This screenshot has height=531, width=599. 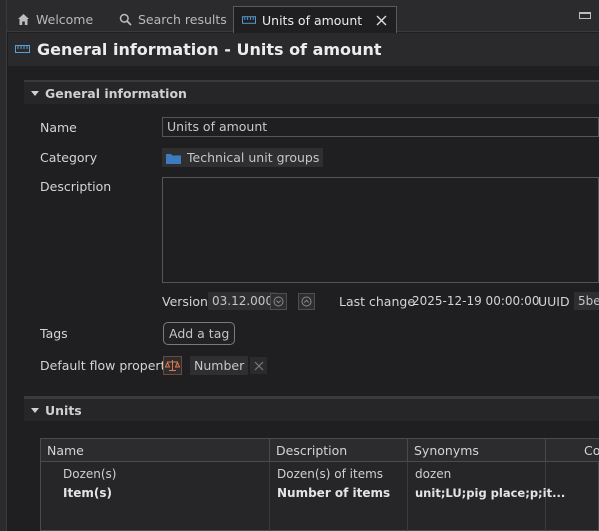 What do you see at coordinates (554, 301) in the screenshot?
I see `uuid-label: UUID` at bounding box center [554, 301].